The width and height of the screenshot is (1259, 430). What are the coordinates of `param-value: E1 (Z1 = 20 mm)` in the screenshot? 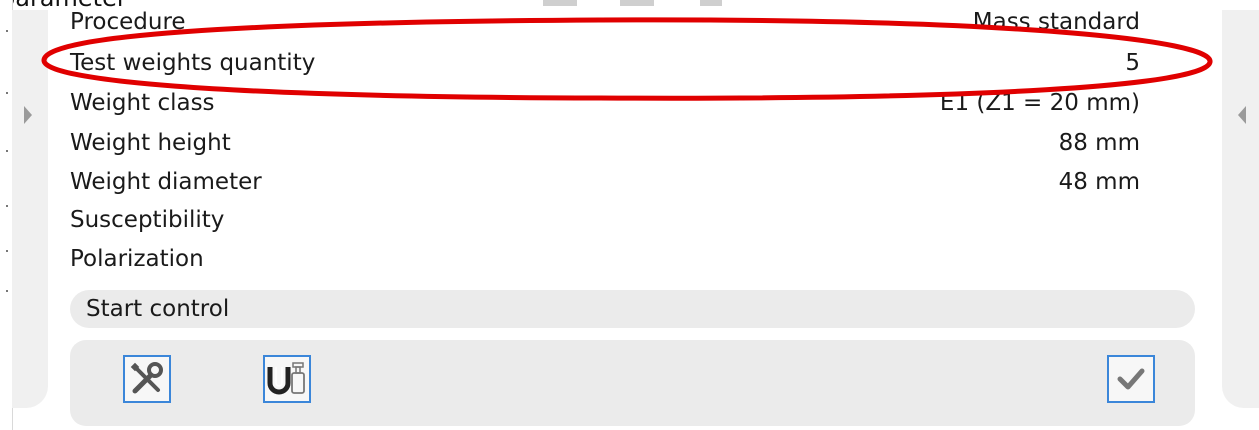 It's located at (1039, 103).